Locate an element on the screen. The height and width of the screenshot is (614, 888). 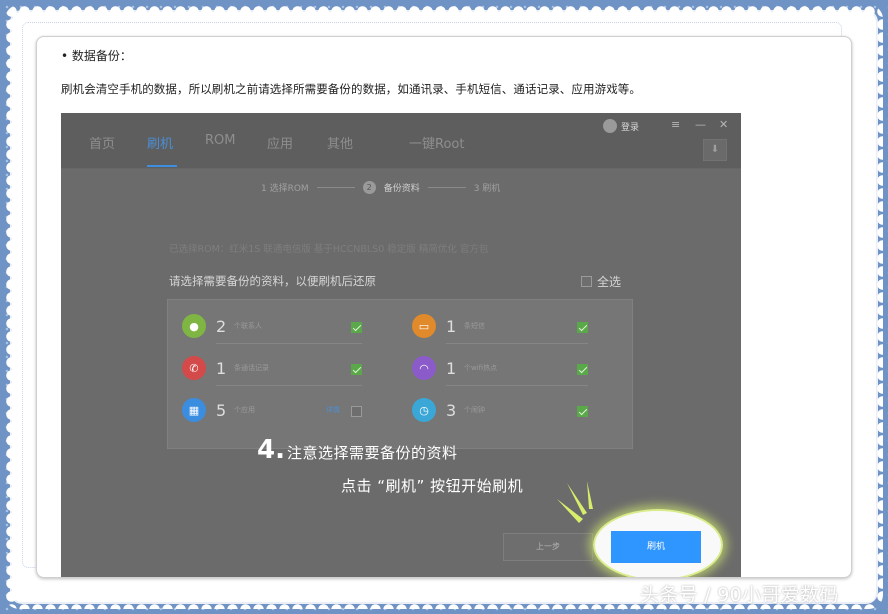
watermark-text: 头条号 / 90小哥爱数码 is located at coordinates (739, 595).